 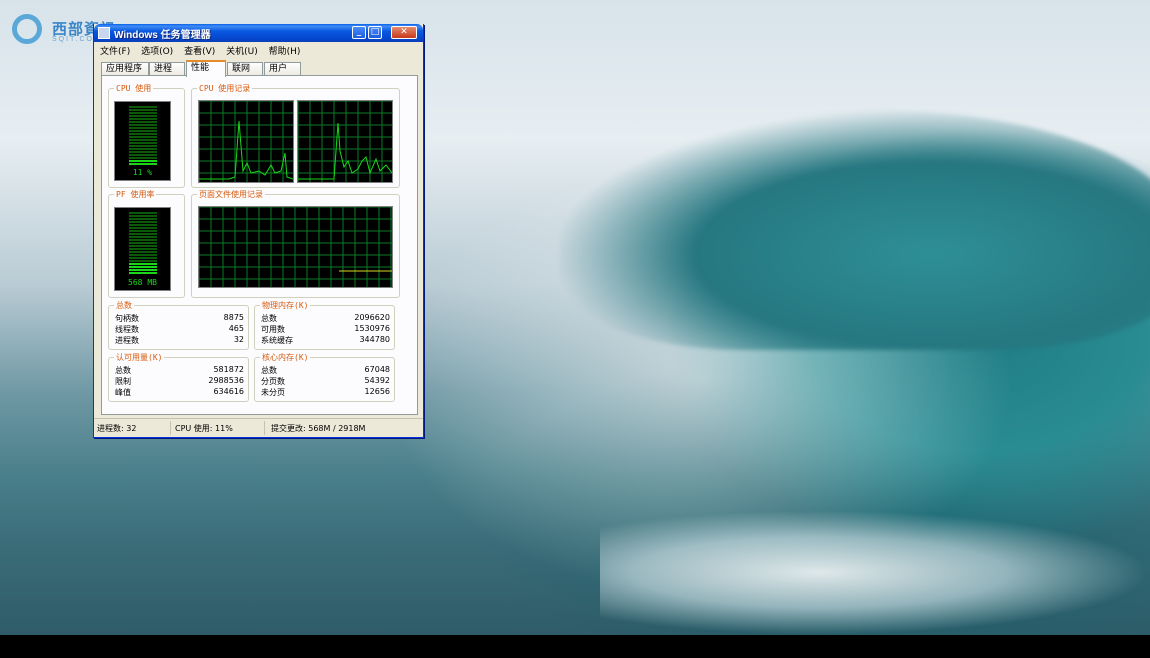 What do you see at coordinates (273, 392) in the screenshot?
I see `stat-key: 未分页` at bounding box center [273, 392].